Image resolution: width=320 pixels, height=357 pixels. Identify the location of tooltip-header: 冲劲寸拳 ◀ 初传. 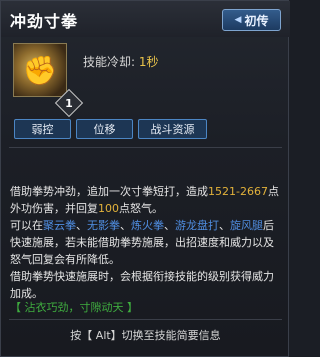
(145, 19).